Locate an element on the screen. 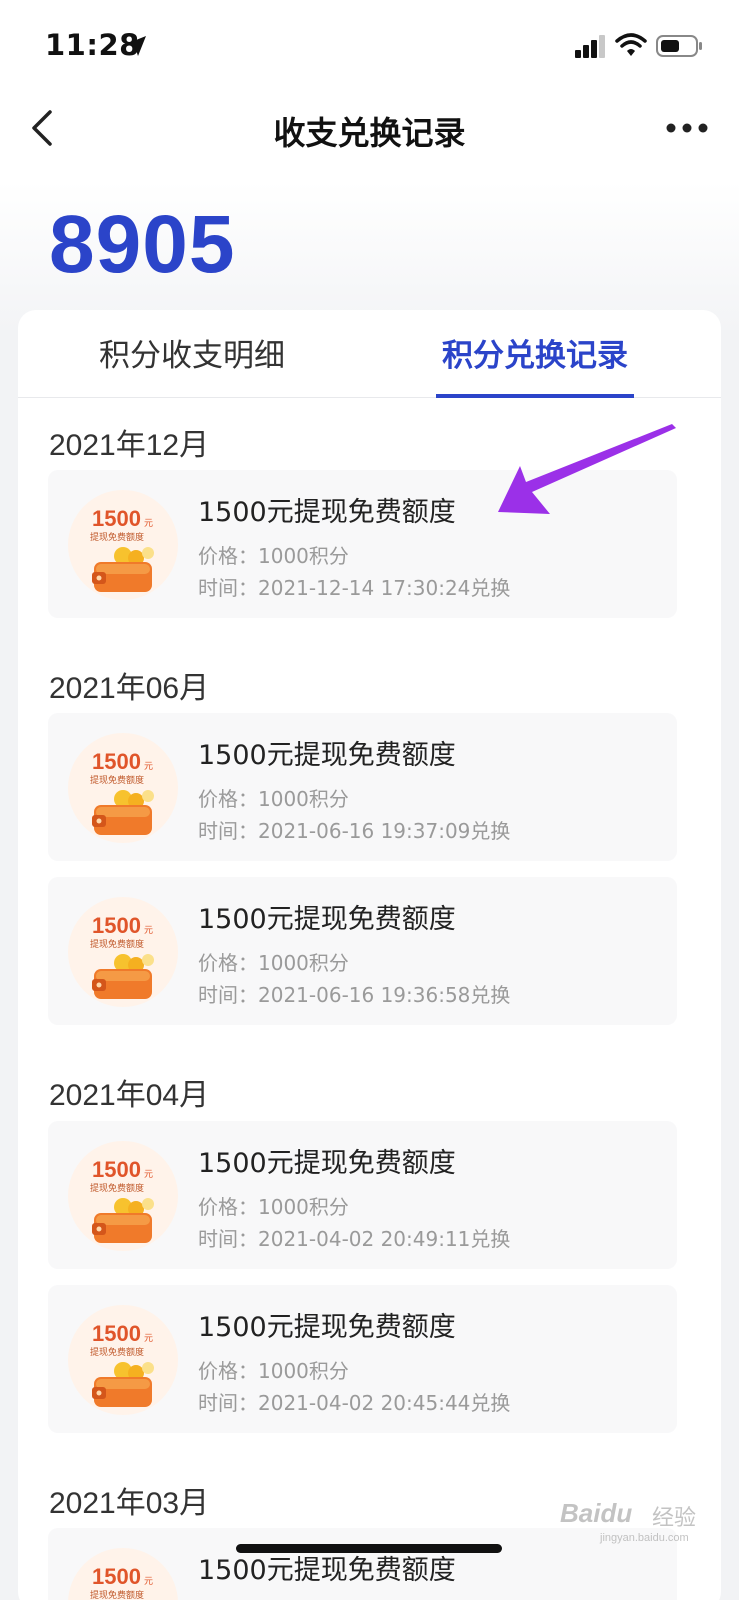 The width and height of the screenshot is (739, 1600). status-bar: 11:28 is located at coordinates (369, 46).